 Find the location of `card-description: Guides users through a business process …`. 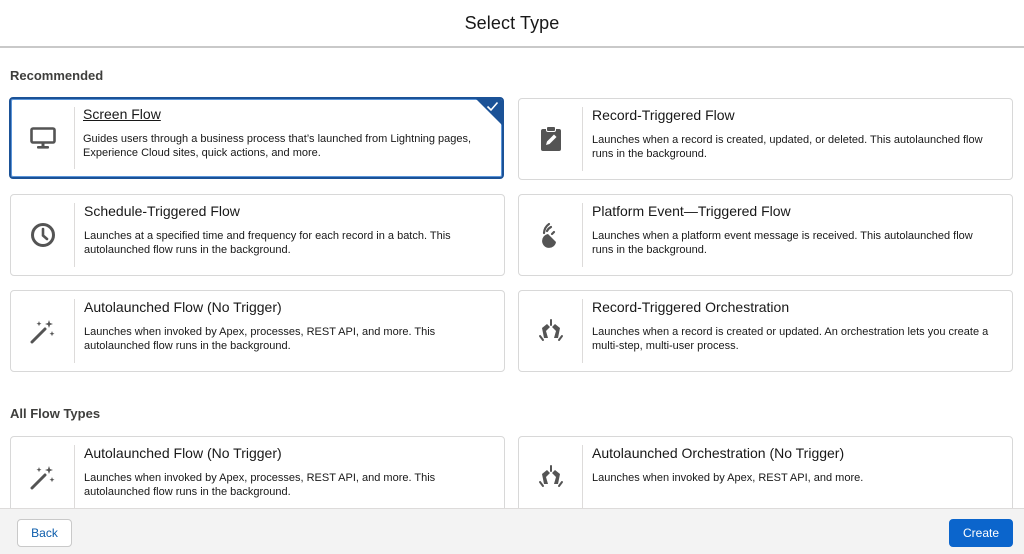

card-description: Guides users through a business process … is located at coordinates (277, 146).